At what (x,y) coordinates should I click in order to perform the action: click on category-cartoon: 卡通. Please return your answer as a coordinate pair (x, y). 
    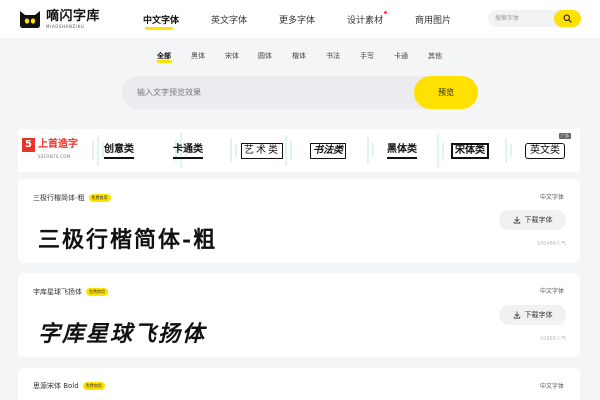
    Looking at the image, I should click on (401, 56).